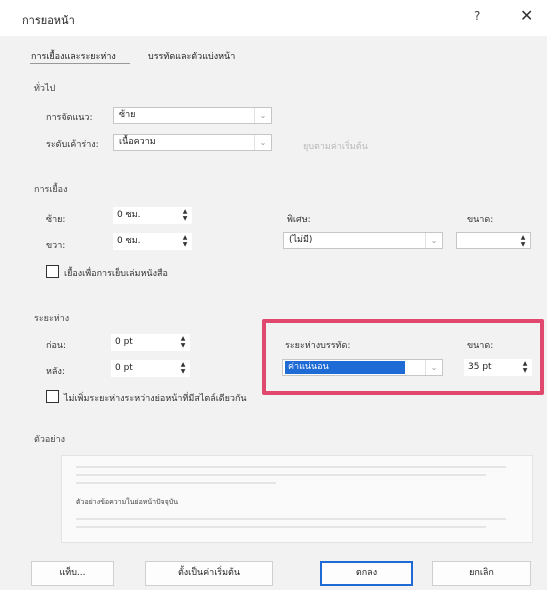 The height and width of the screenshot is (590, 547). What do you see at coordinates (116, 274) in the screenshot?
I see `mirror-indents-label: เยื้องเพื่อการเย็บเล่มหนังสือ` at bounding box center [116, 274].